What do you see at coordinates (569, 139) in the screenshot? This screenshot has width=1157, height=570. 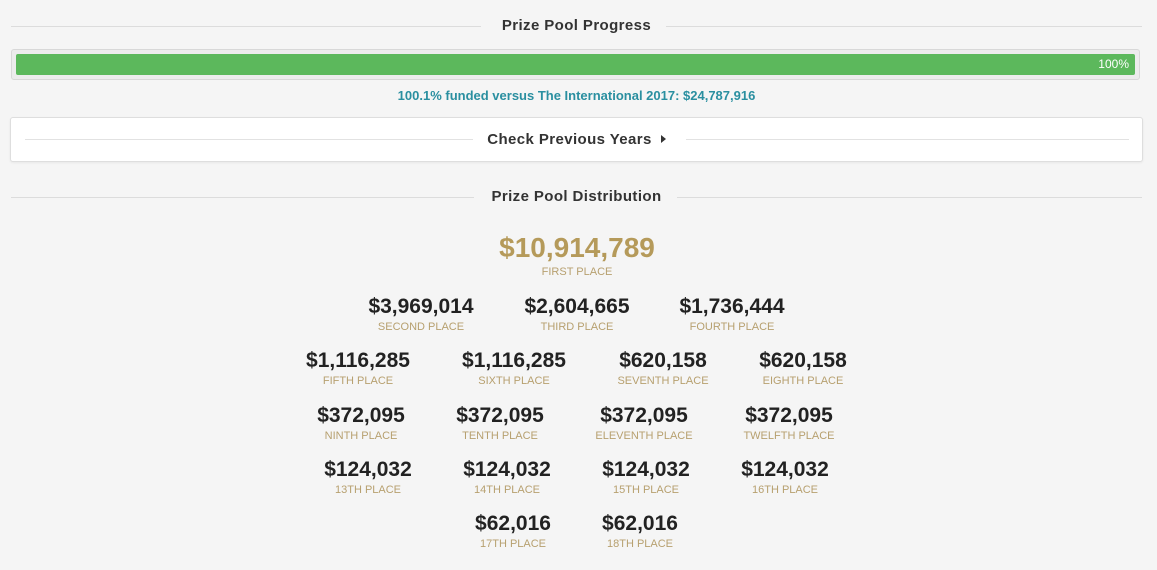 I see `check-previous-years-label: Check Previous Years` at bounding box center [569, 139].